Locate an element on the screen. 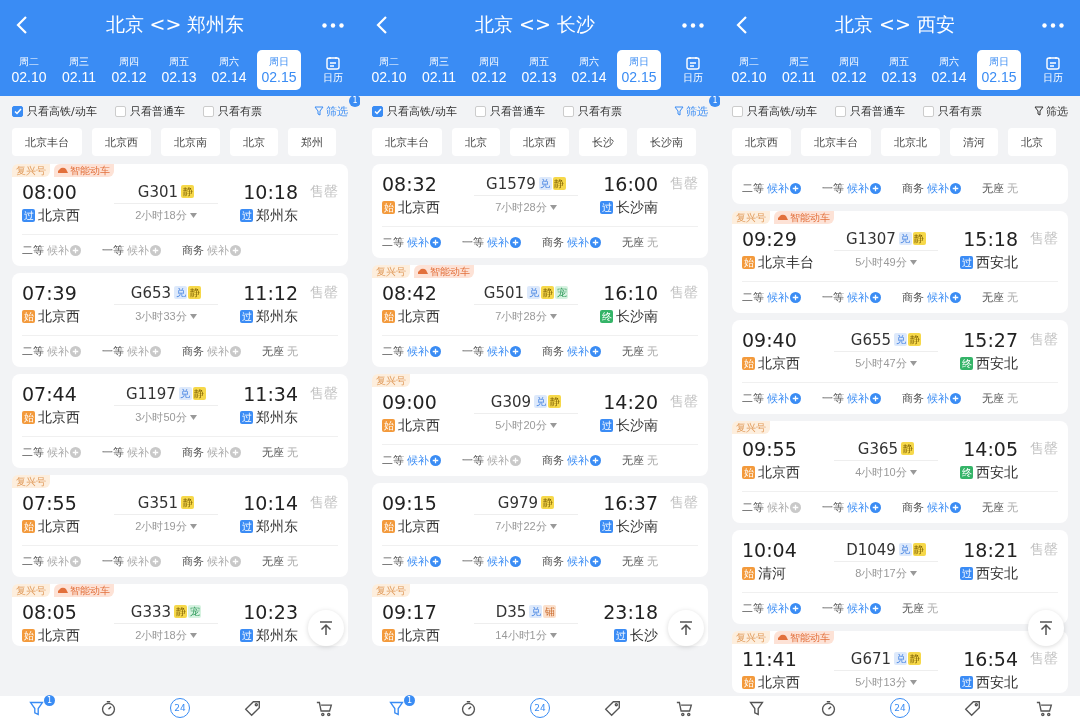 This screenshot has height=720, width=1080. duration-toggle: 3小时33分 is located at coordinates (166, 316).